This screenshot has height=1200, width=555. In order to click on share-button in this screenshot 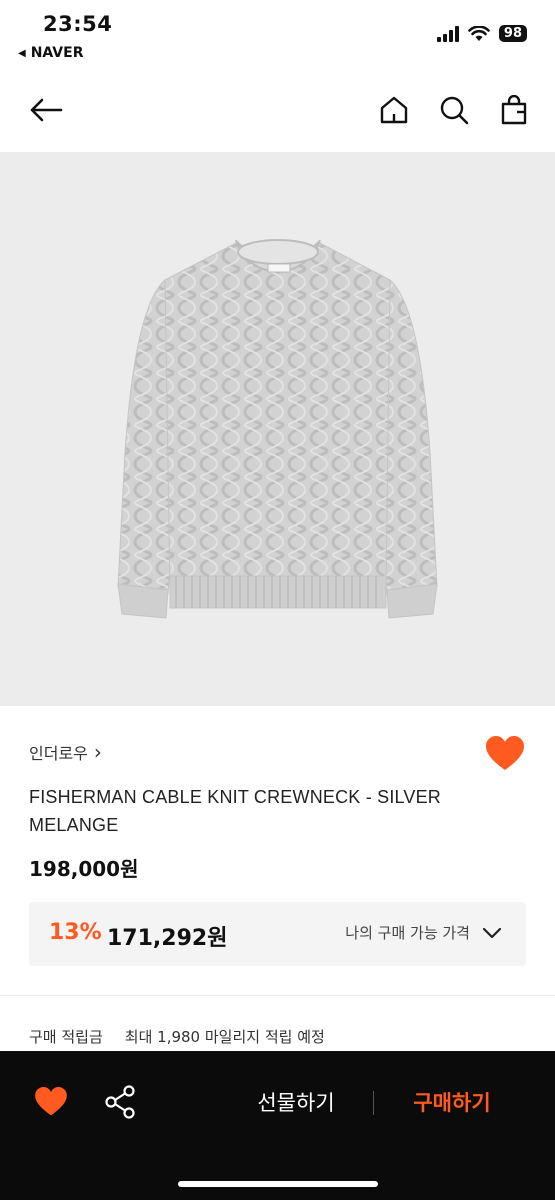, I will do `click(120, 1102)`.